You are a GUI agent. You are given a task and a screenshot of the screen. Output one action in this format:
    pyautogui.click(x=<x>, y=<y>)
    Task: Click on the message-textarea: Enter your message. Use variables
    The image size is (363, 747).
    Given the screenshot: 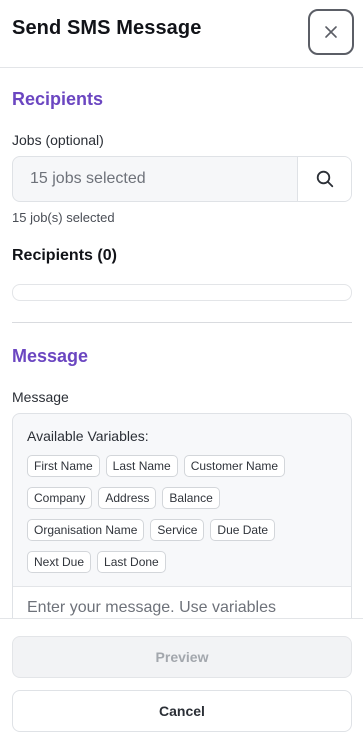 What is the action you would take?
    pyautogui.click(x=182, y=602)
    